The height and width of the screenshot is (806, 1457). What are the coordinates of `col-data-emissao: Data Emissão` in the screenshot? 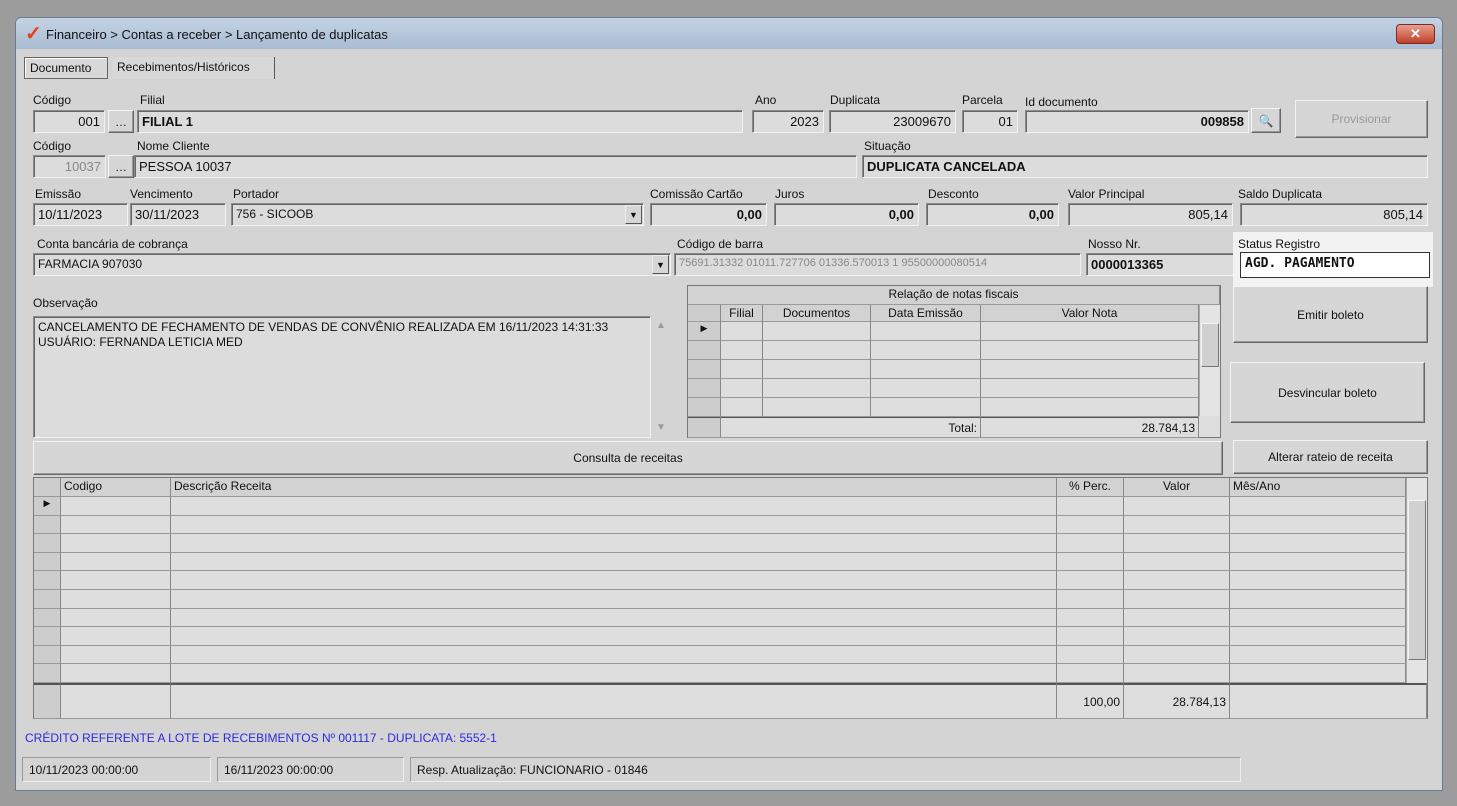 It's located at (926, 313).